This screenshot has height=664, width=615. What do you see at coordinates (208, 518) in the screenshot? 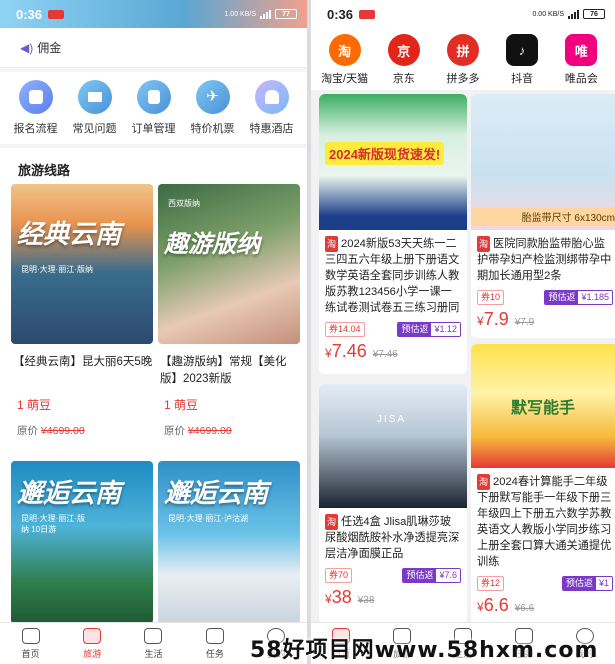
I see `tour-image-subtitle: 昆明·大理·丽江·泸沽湖` at bounding box center [208, 518].